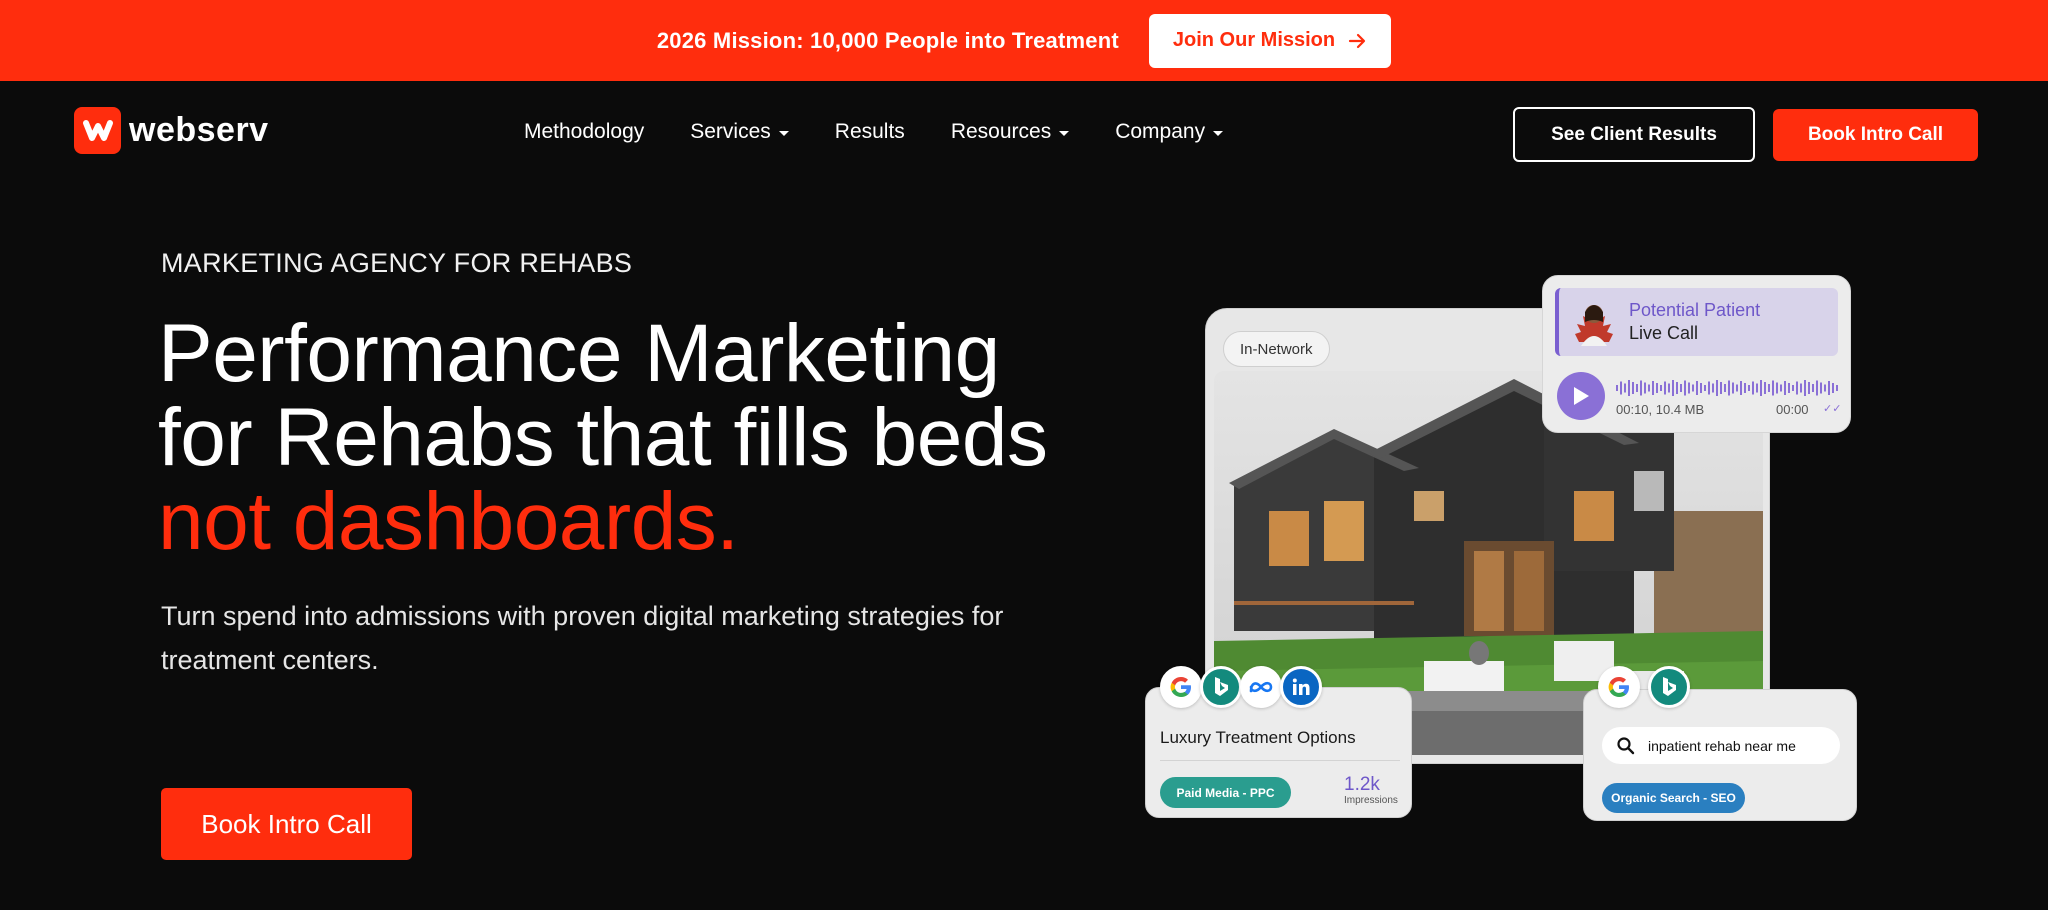 This screenshot has height=910, width=2048. I want to click on join-mission-button: Join Our Mission, so click(1270, 40).